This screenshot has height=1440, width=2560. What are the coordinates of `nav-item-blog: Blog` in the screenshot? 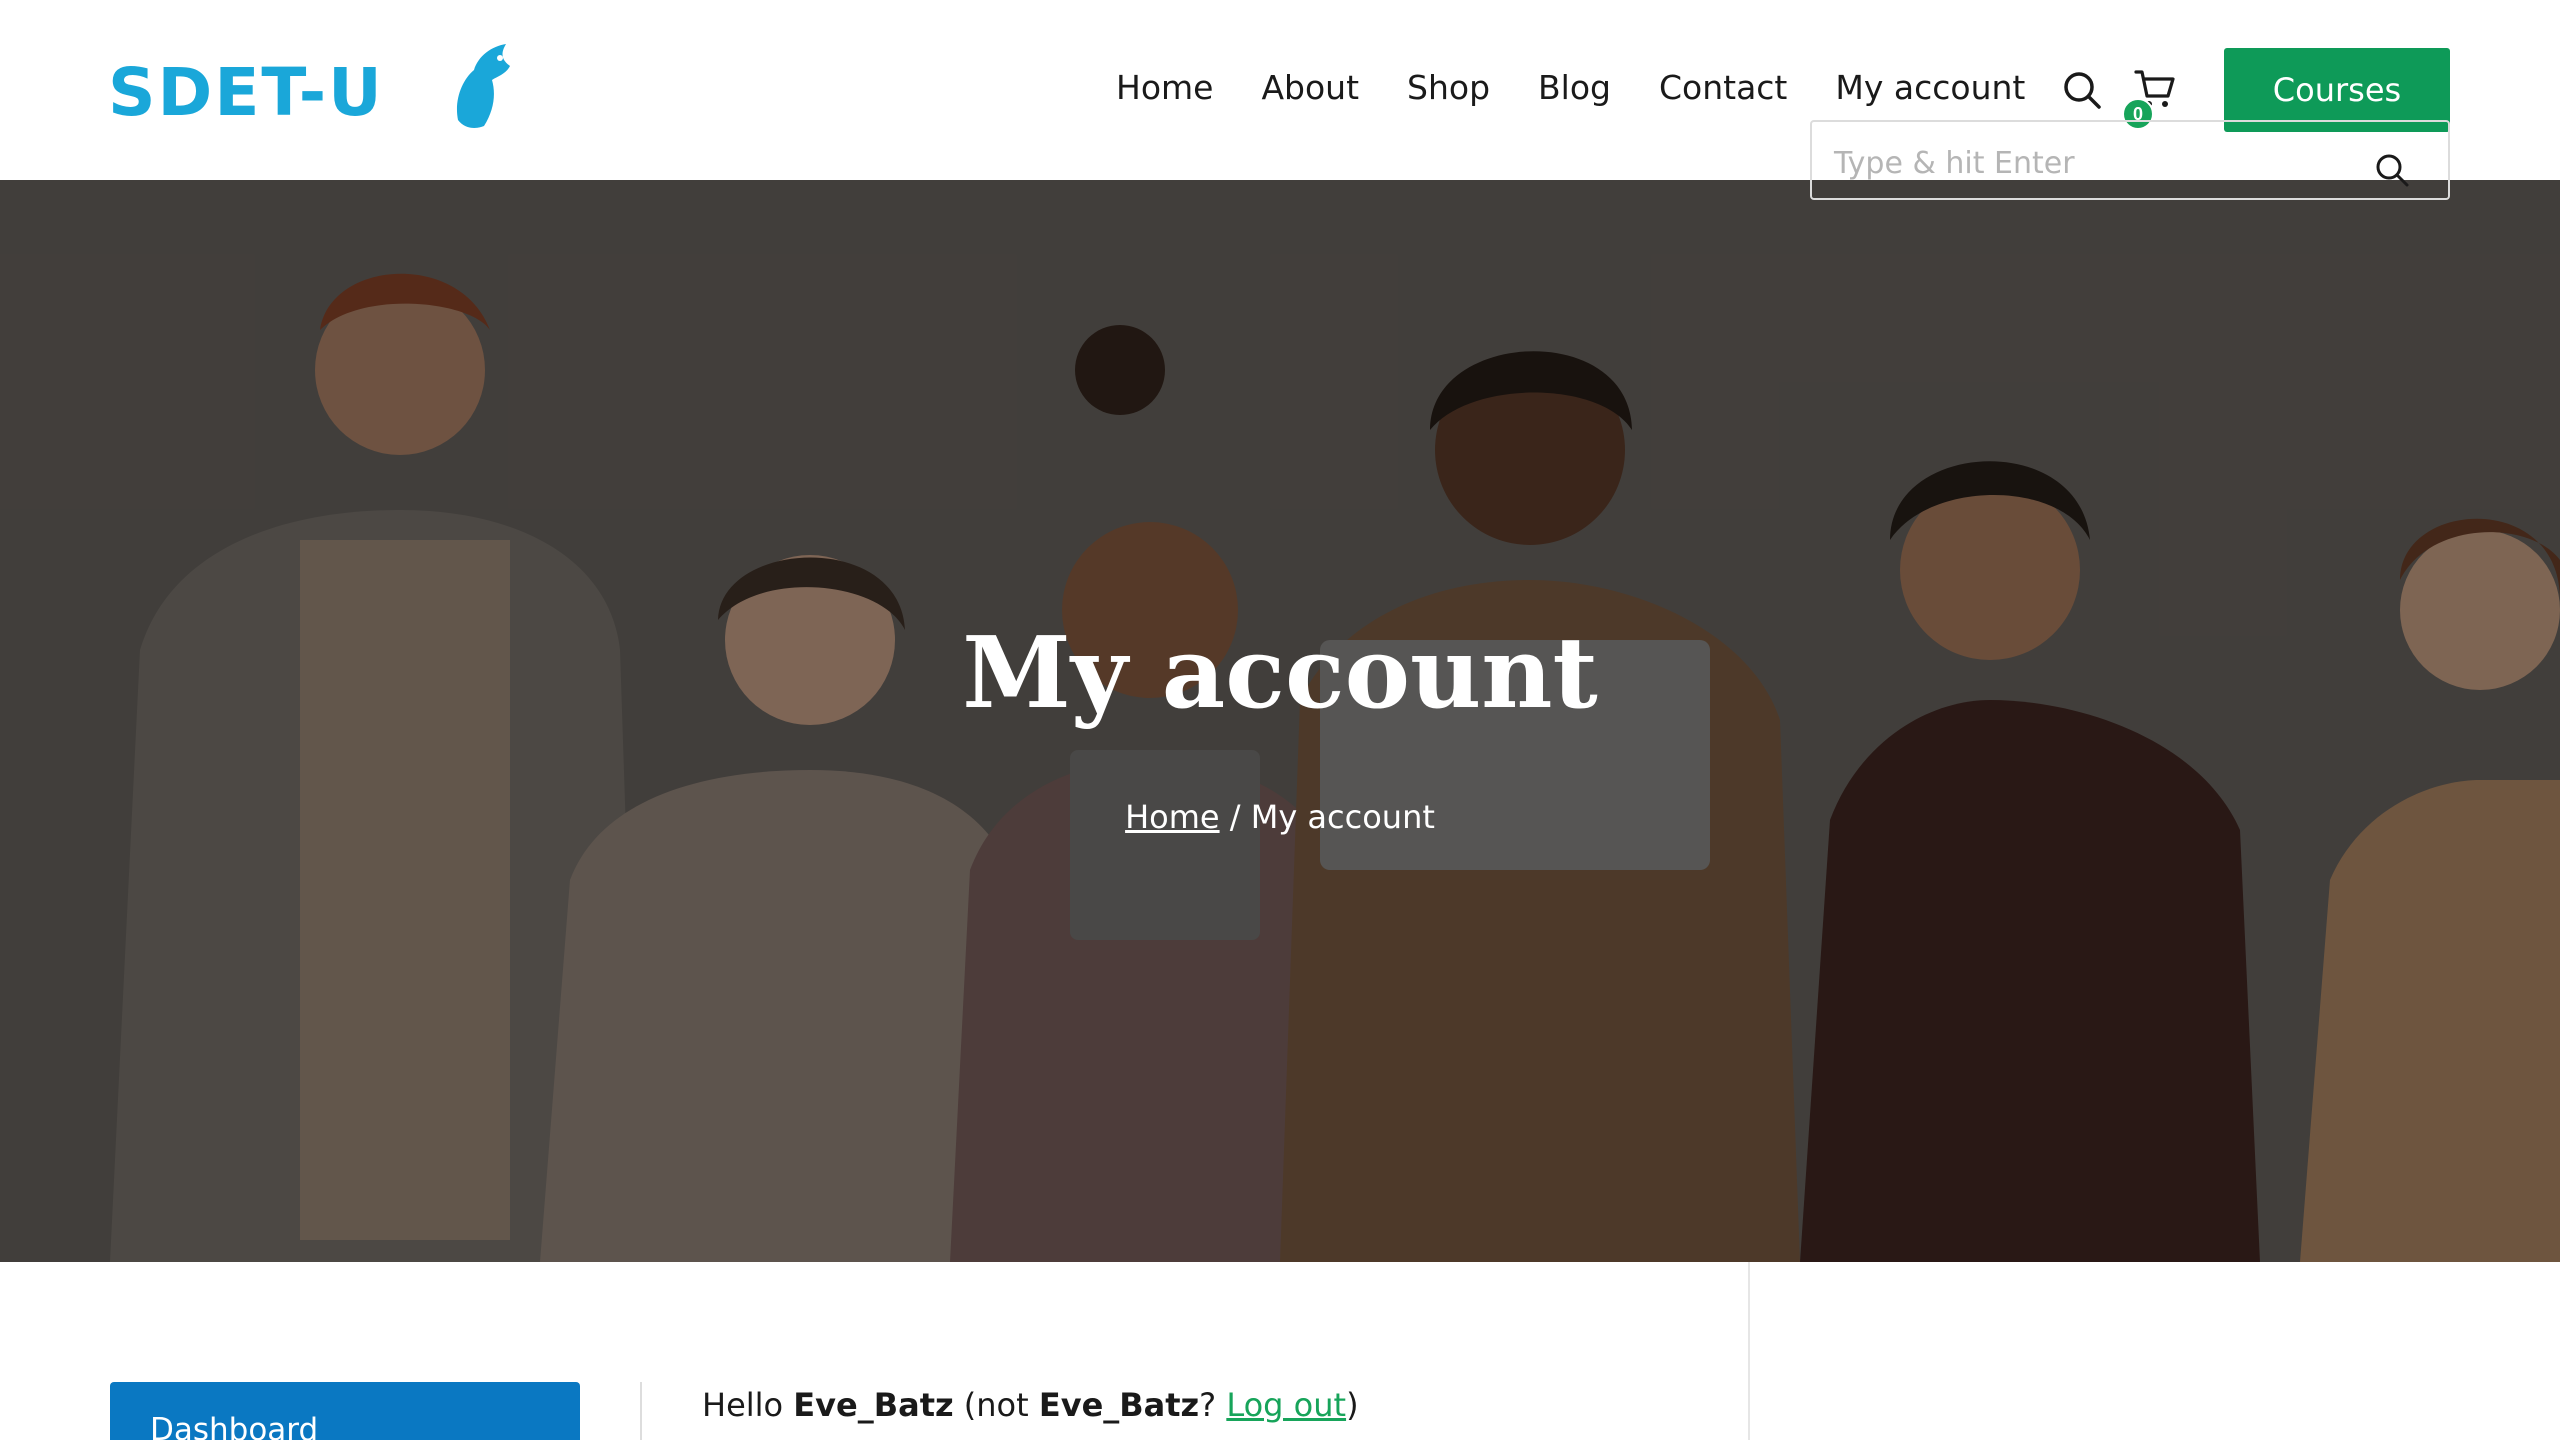 It's located at (1574, 87).